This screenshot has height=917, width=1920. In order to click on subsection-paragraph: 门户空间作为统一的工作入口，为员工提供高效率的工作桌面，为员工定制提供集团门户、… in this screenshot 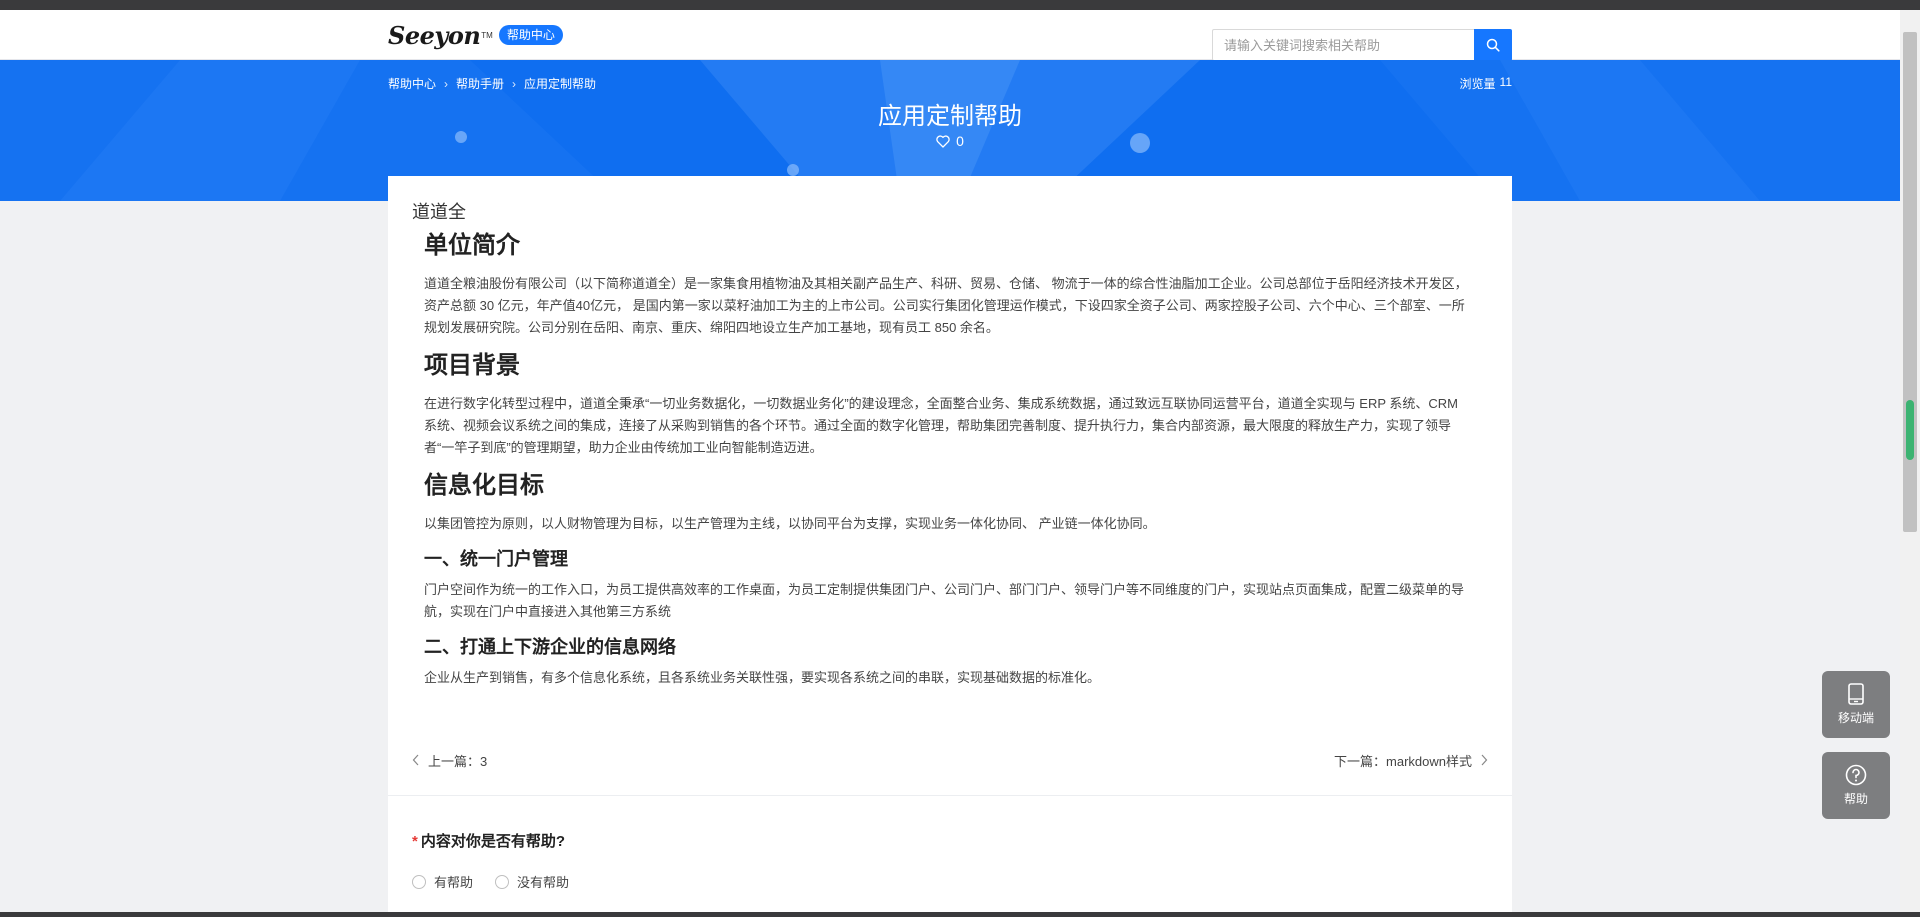, I will do `click(944, 600)`.